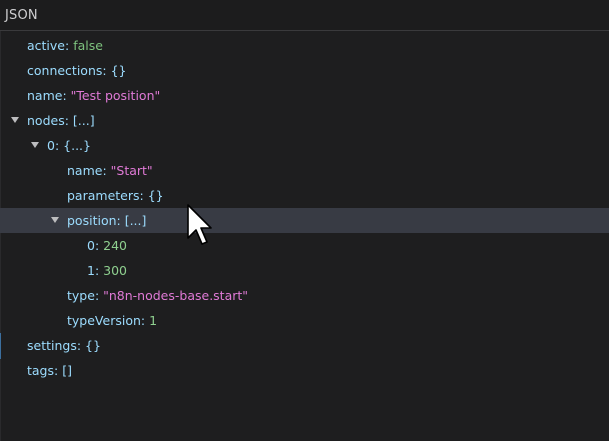 Image resolution: width=609 pixels, height=441 pixels. I want to click on tree-value: 300, so click(115, 270).